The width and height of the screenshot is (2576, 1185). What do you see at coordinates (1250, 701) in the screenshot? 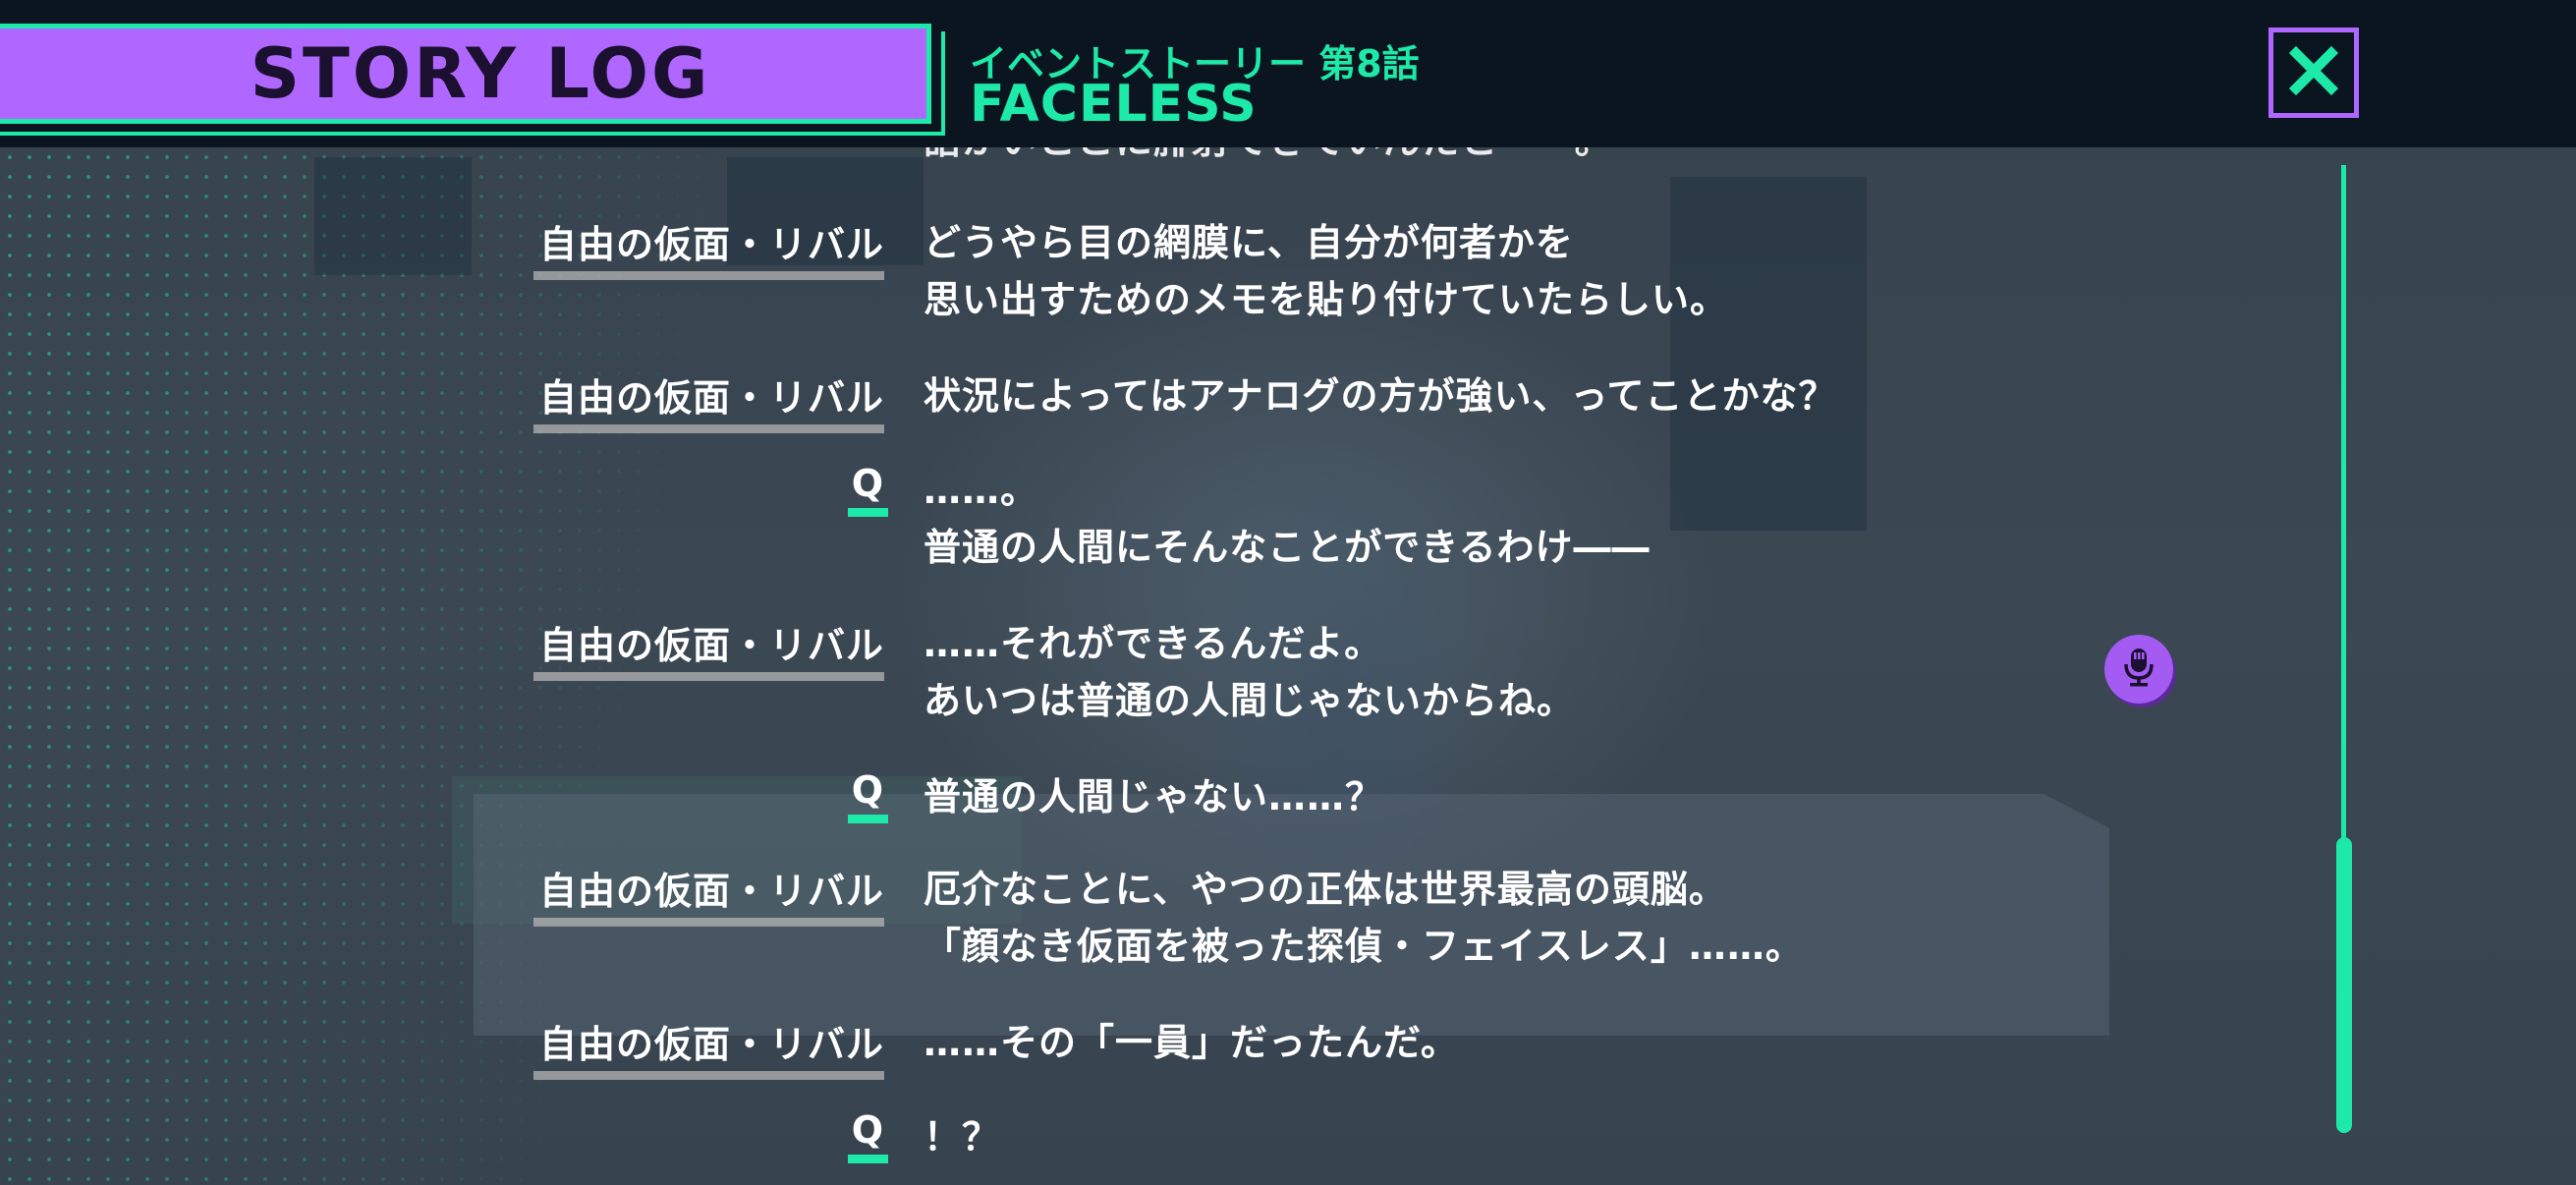
I see `dialogue-line: あいつは普通の人間じゃないからね。` at bounding box center [1250, 701].